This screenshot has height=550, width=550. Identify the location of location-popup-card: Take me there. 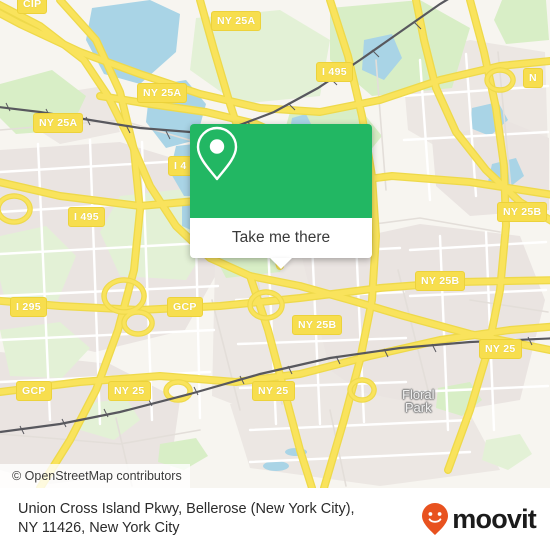
(281, 196).